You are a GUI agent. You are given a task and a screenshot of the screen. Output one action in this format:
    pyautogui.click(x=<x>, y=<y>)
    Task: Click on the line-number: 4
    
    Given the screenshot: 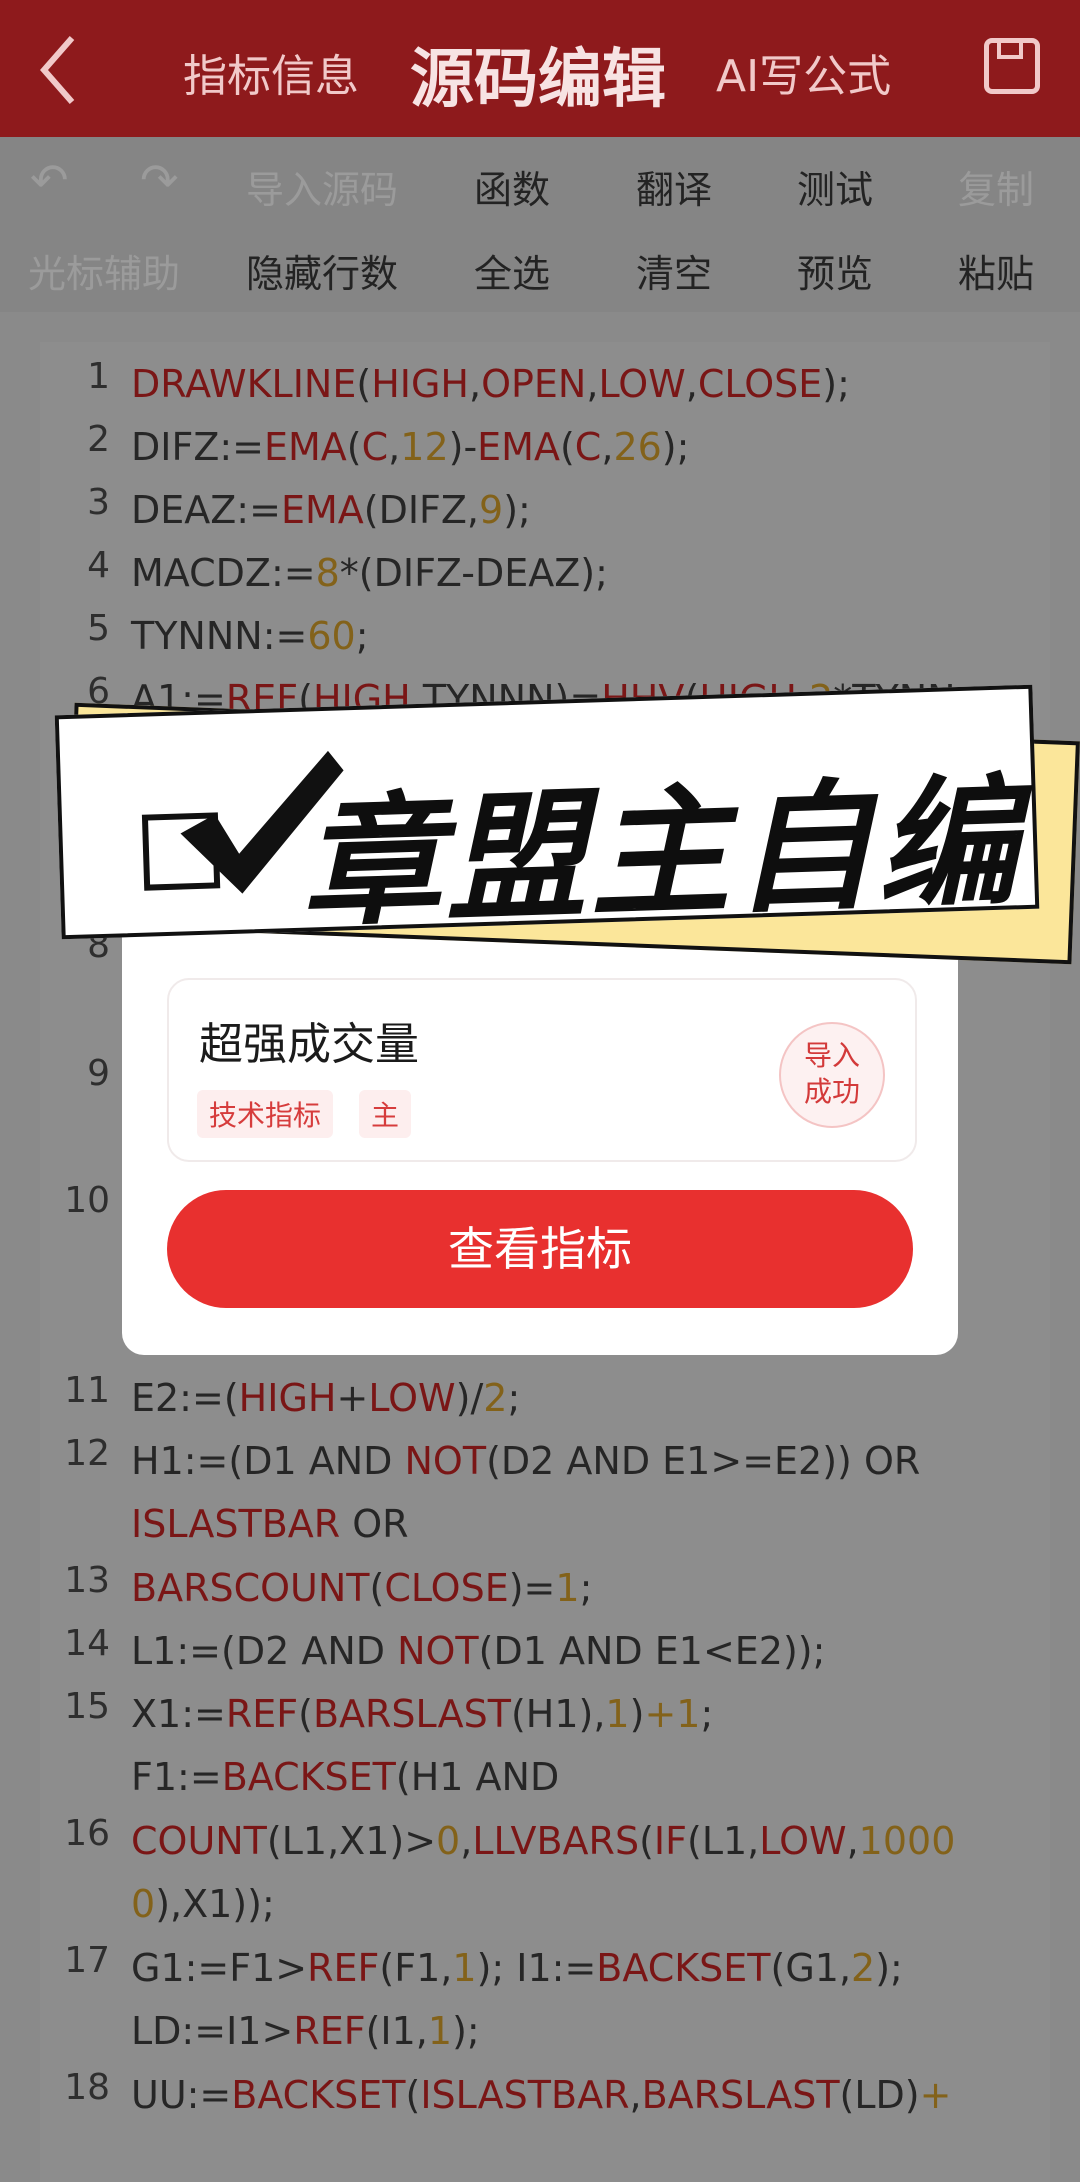 What is the action you would take?
    pyautogui.click(x=98, y=565)
    